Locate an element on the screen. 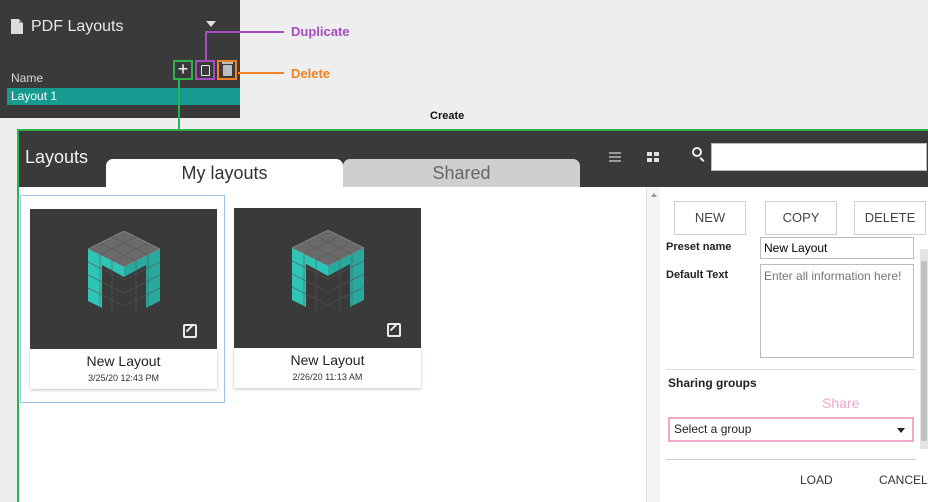 This screenshot has width=928, height=502. layout-card-date: 3/25/20 12:43 PM is located at coordinates (123, 378).